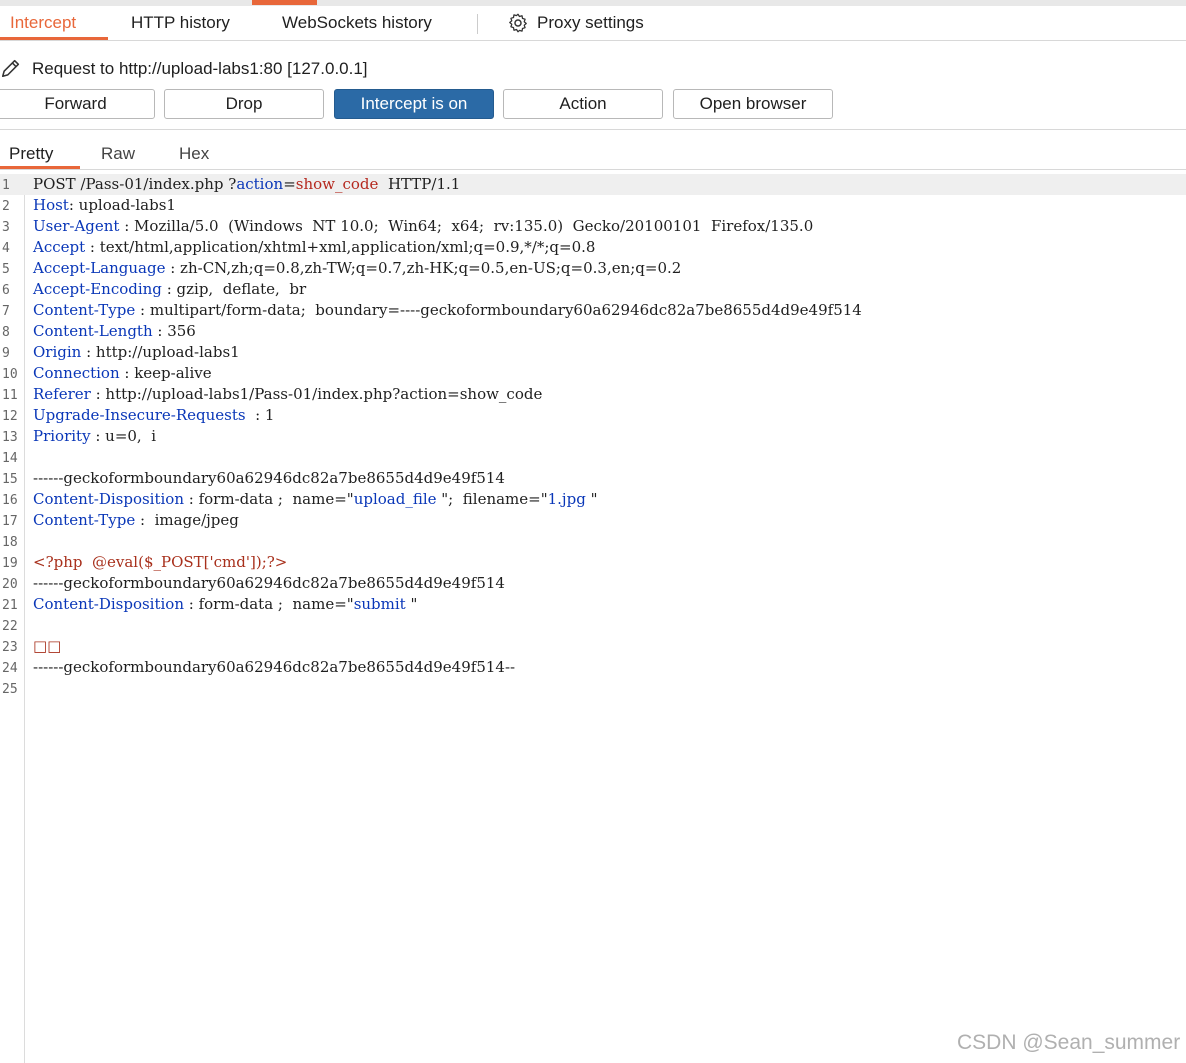 This screenshot has width=1186, height=1063. I want to click on field-name-value: upload_file, so click(395, 499).